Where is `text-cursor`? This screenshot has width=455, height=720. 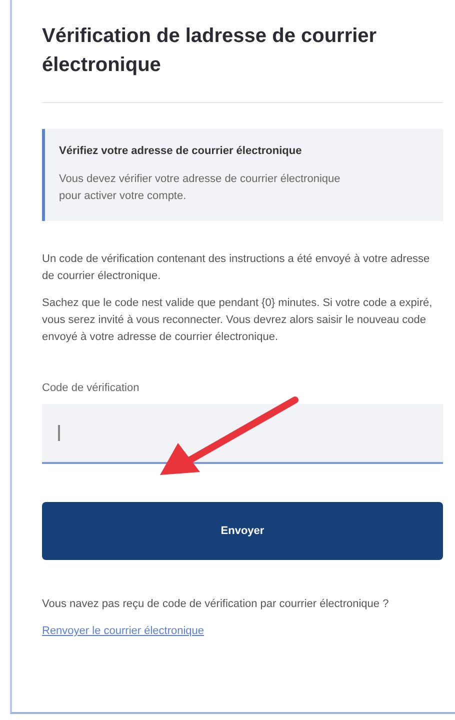
text-cursor is located at coordinates (59, 433).